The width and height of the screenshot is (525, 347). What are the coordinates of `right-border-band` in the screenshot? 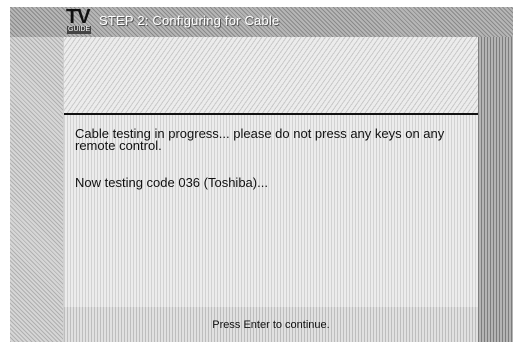 It's located at (495, 174).